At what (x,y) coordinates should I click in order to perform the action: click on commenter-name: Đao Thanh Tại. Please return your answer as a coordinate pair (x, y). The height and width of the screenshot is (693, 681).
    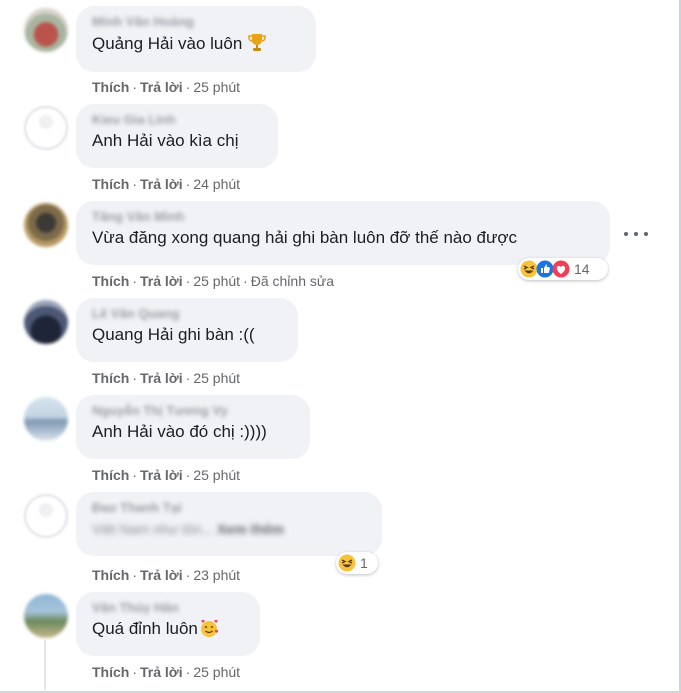
    Looking at the image, I should click on (229, 508).